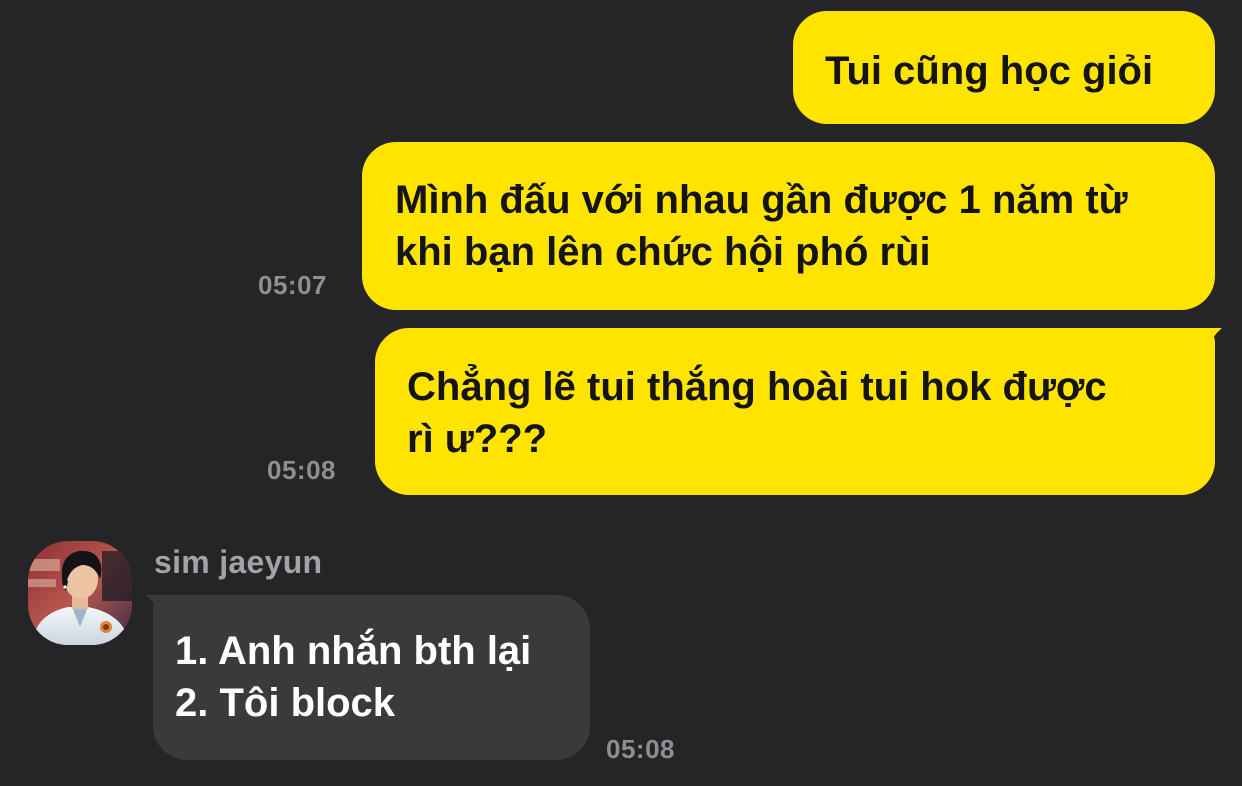 The width and height of the screenshot is (1242, 786). What do you see at coordinates (238, 562) in the screenshot?
I see `sender-name: sim jaeyun` at bounding box center [238, 562].